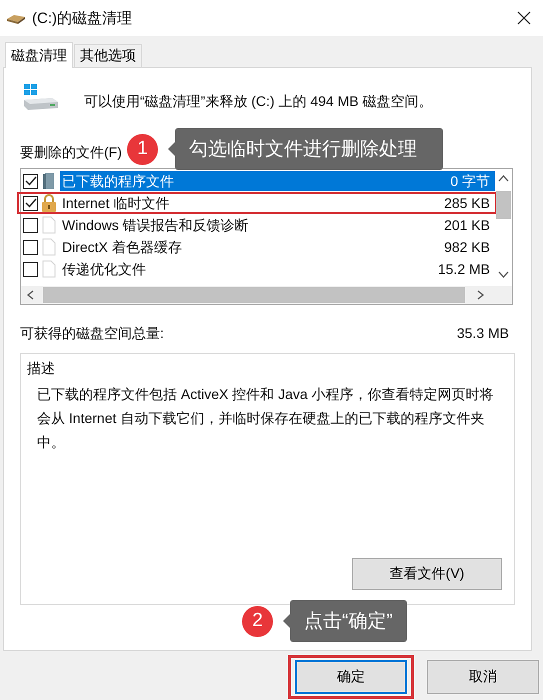 This screenshot has width=543, height=700. Describe the element at coordinates (427, 574) in the screenshot. I see `view-files-button: 查看文件(V)` at that location.